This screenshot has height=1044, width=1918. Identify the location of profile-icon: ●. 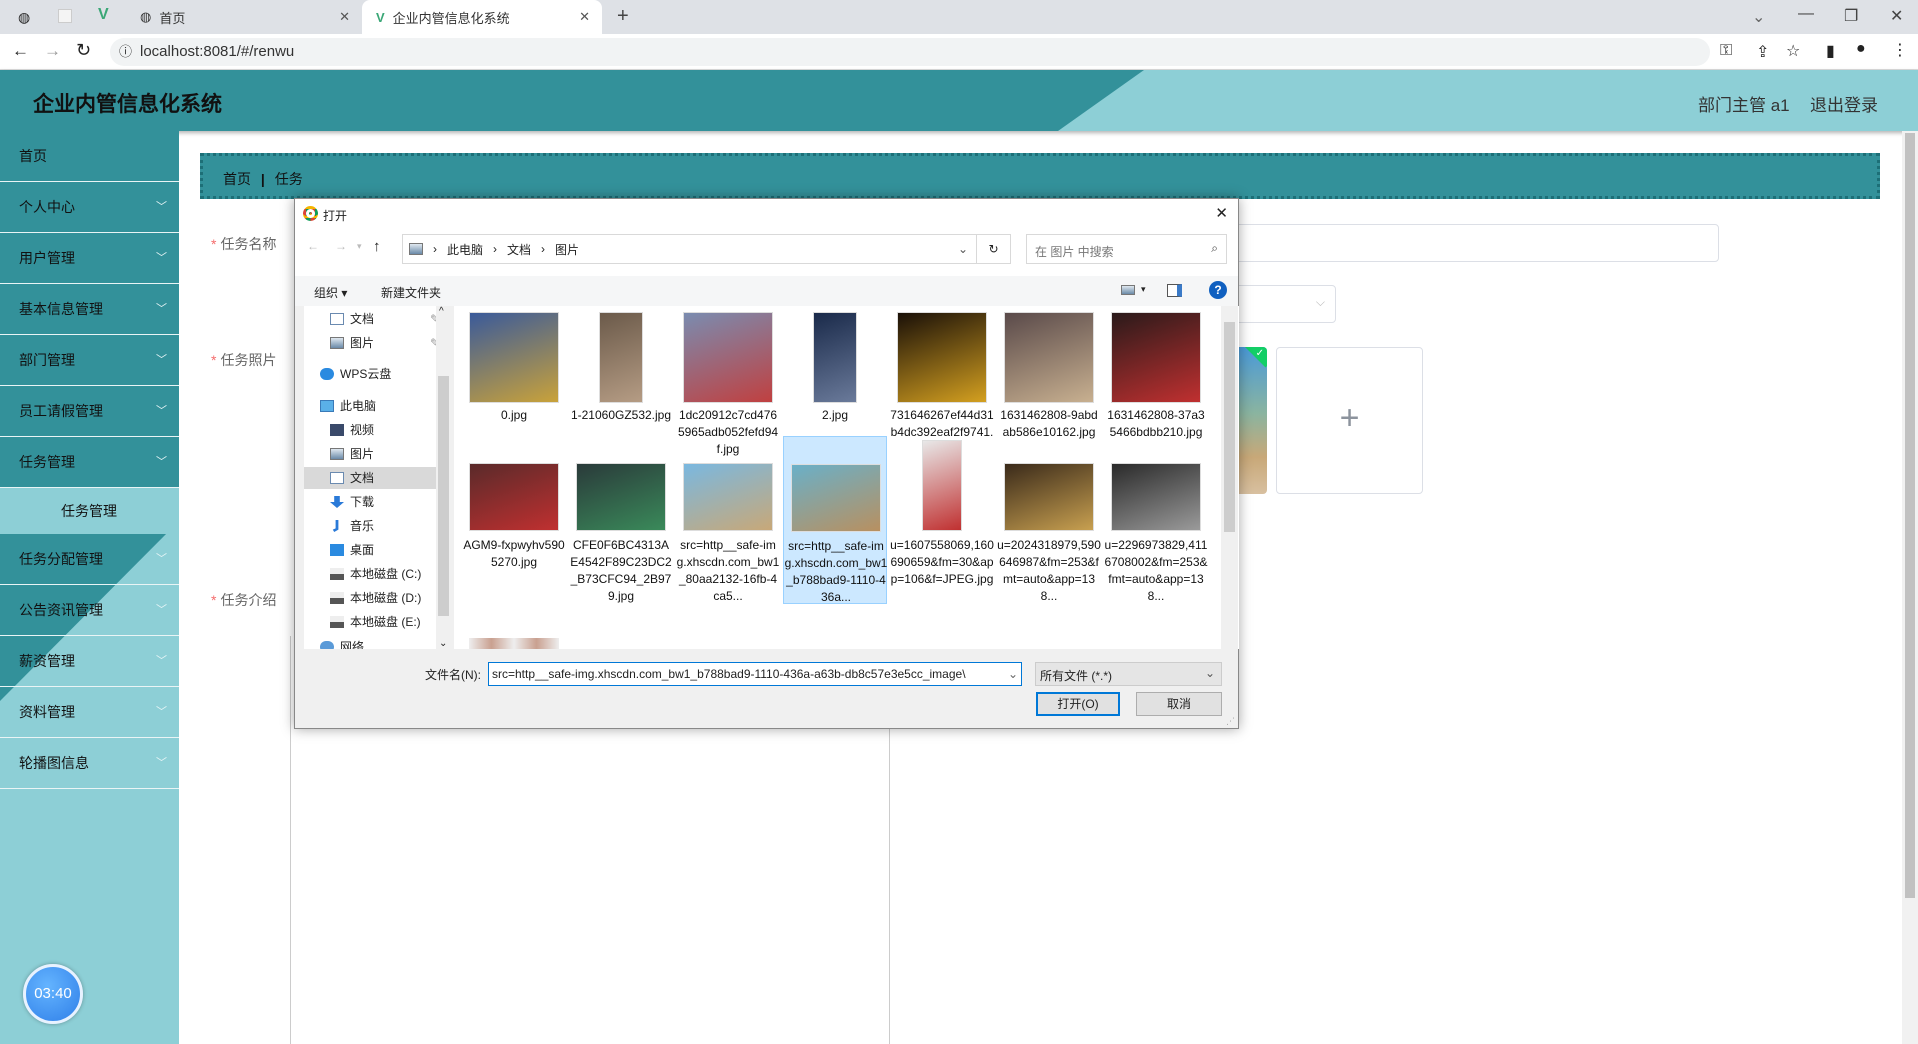
(1861, 49).